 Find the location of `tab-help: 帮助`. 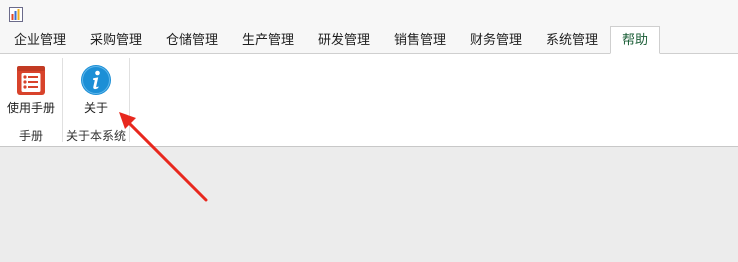

tab-help: 帮助 is located at coordinates (635, 40).